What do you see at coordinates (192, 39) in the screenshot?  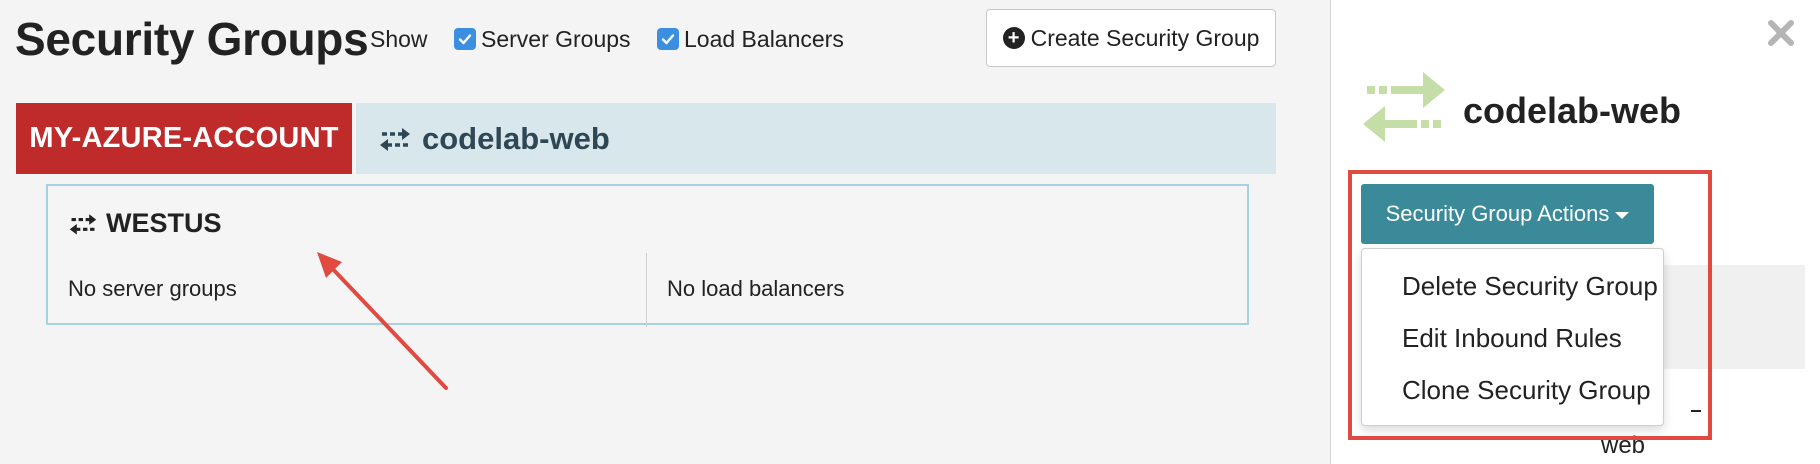 I see `page-title: Security Groups` at bounding box center [192, 39].